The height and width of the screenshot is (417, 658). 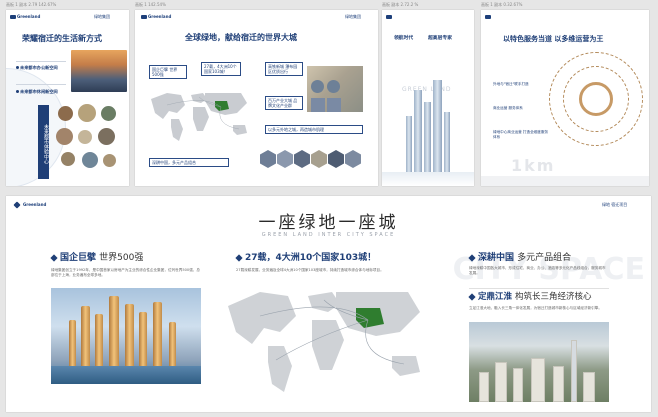 I want to click on section-bold: 深耕中国, so click(x=496, y=258).